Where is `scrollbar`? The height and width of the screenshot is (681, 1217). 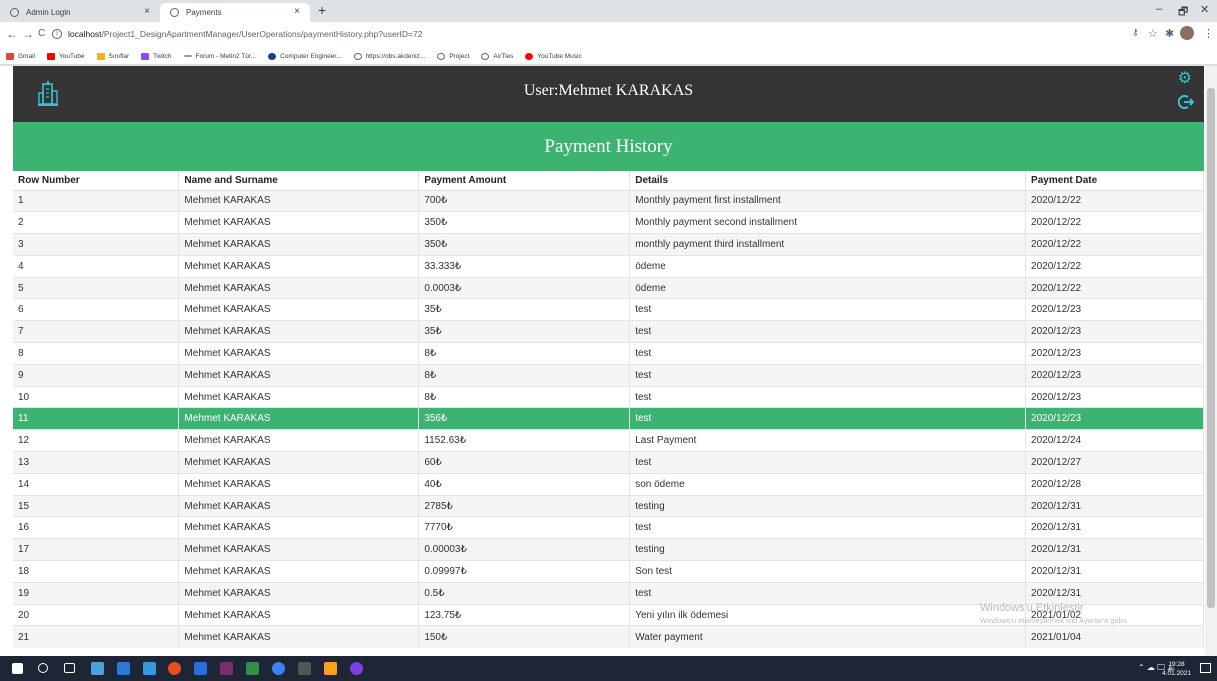
scrollbar is located at coordinates (1211, 361).